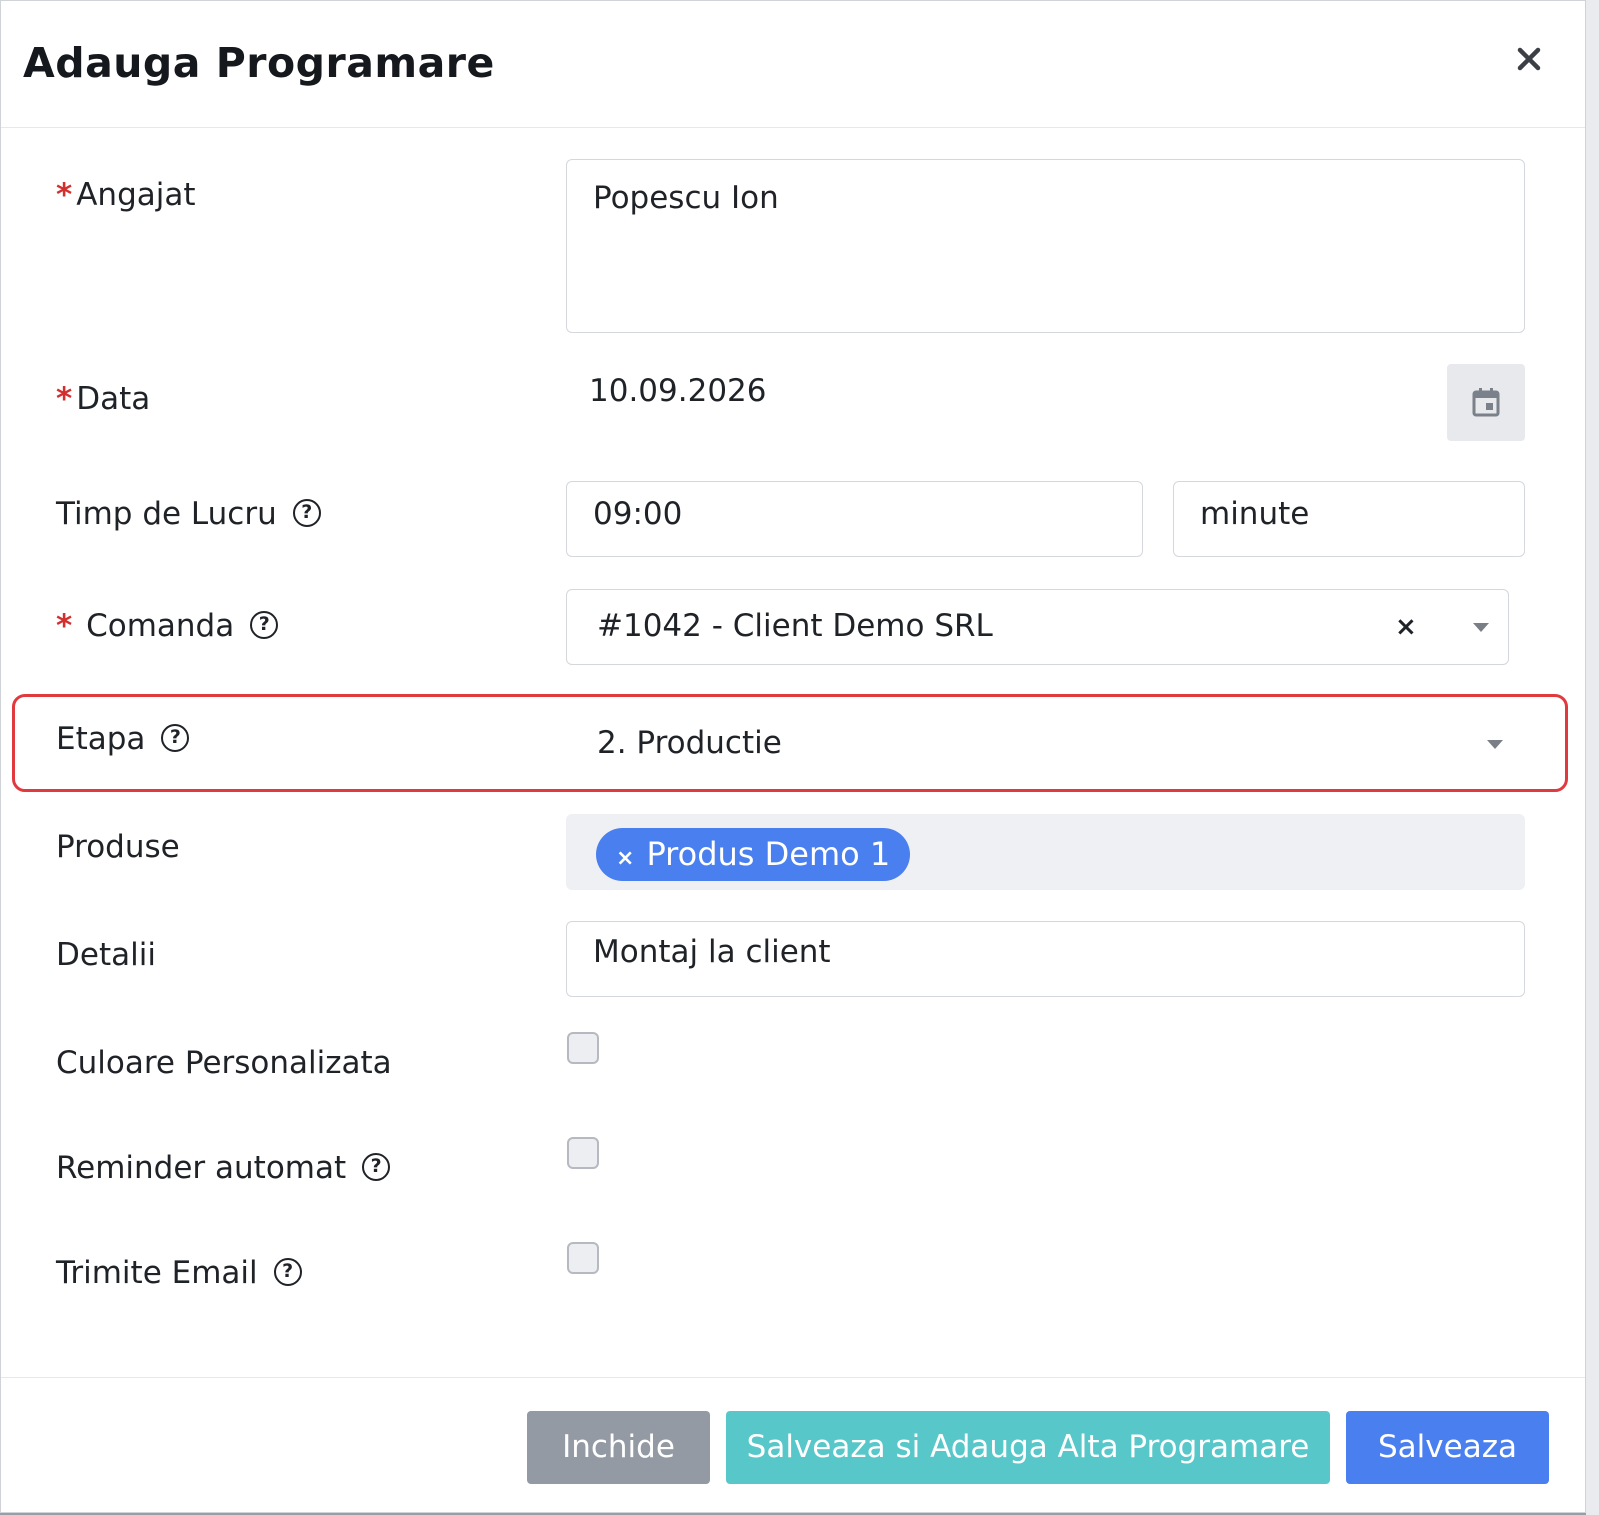 The width and height of the screenshot is (1599, 1515). Describe the element at coordinates (689, 743) in the screenshot. I see `etapa-select: 2. Productie` at that location.